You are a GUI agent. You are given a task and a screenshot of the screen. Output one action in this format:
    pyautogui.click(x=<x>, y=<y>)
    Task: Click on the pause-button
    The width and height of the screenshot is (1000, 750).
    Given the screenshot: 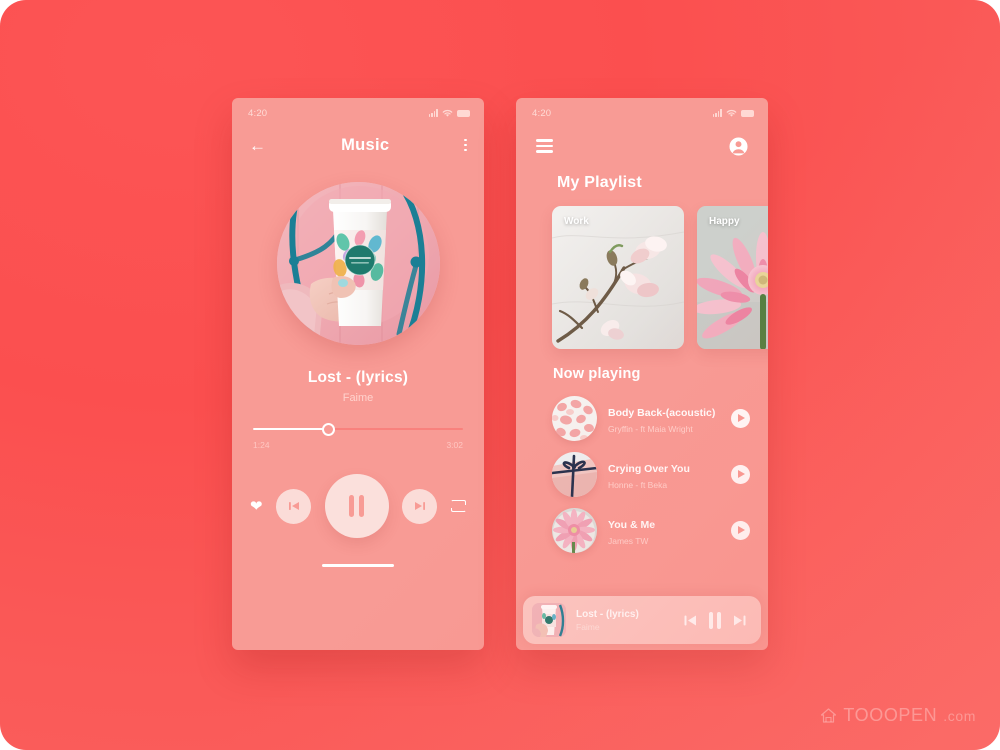 What is the action you would take?
    pyautogui.click(x=356, y=506)
    